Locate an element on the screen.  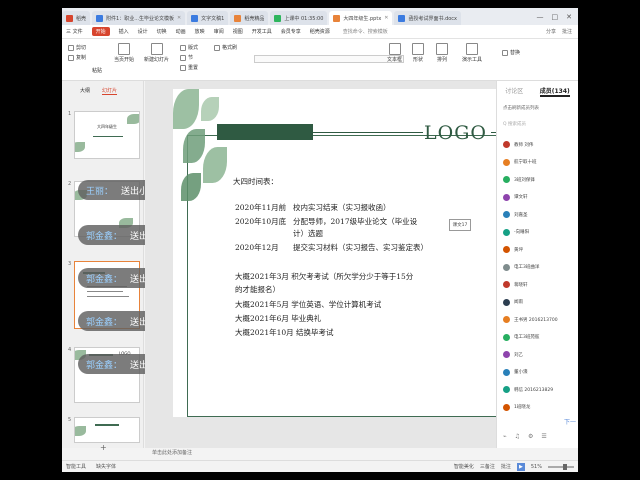
member-item: 黄坪 is located at coordinates (513, 249).